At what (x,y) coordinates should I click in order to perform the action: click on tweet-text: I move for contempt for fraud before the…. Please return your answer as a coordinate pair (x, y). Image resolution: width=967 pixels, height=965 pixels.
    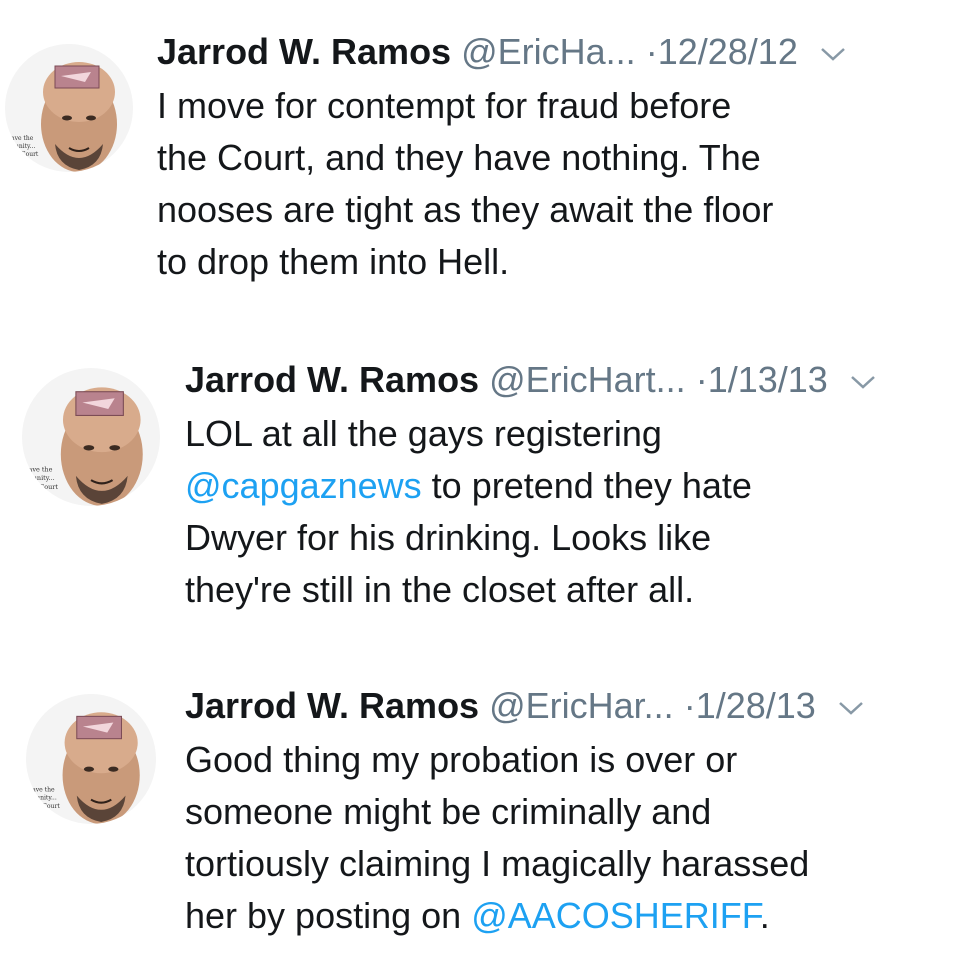
    Looking at the image, I should click on (465, 183).